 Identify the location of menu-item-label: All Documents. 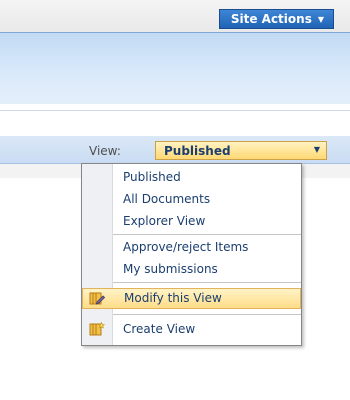
(167, 199).